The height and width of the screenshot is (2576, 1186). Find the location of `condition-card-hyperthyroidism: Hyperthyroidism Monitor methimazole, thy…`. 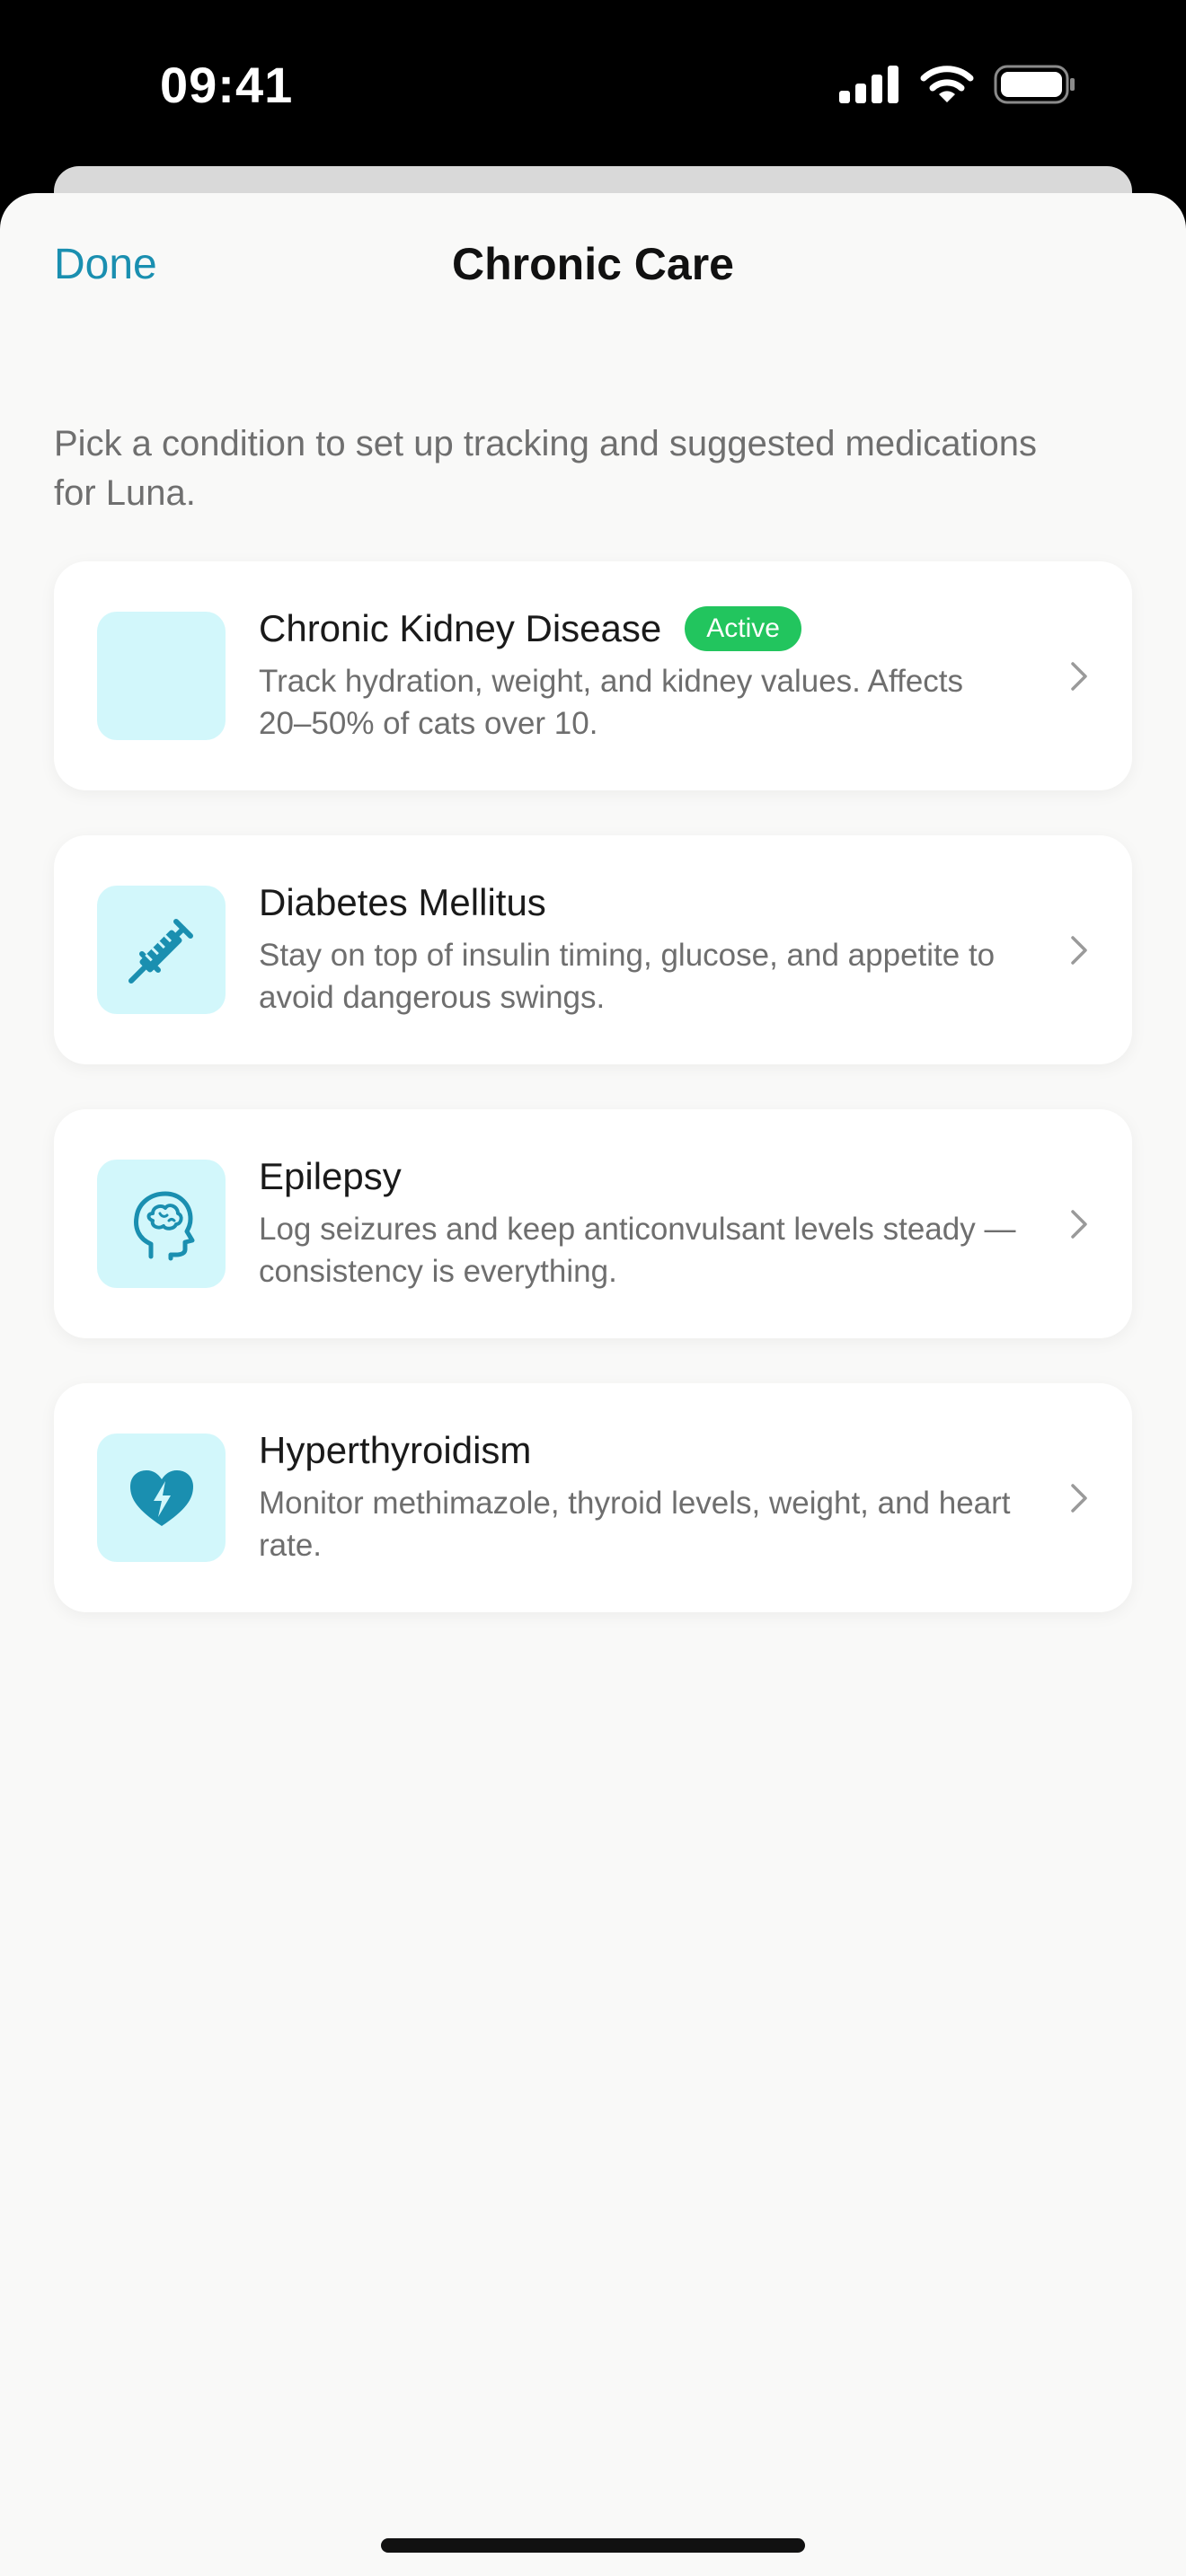

condition-card-hyperthyroidism: Hyperthyroidism Monitor methimazole, thy… is located at coordinates (593, 1497).